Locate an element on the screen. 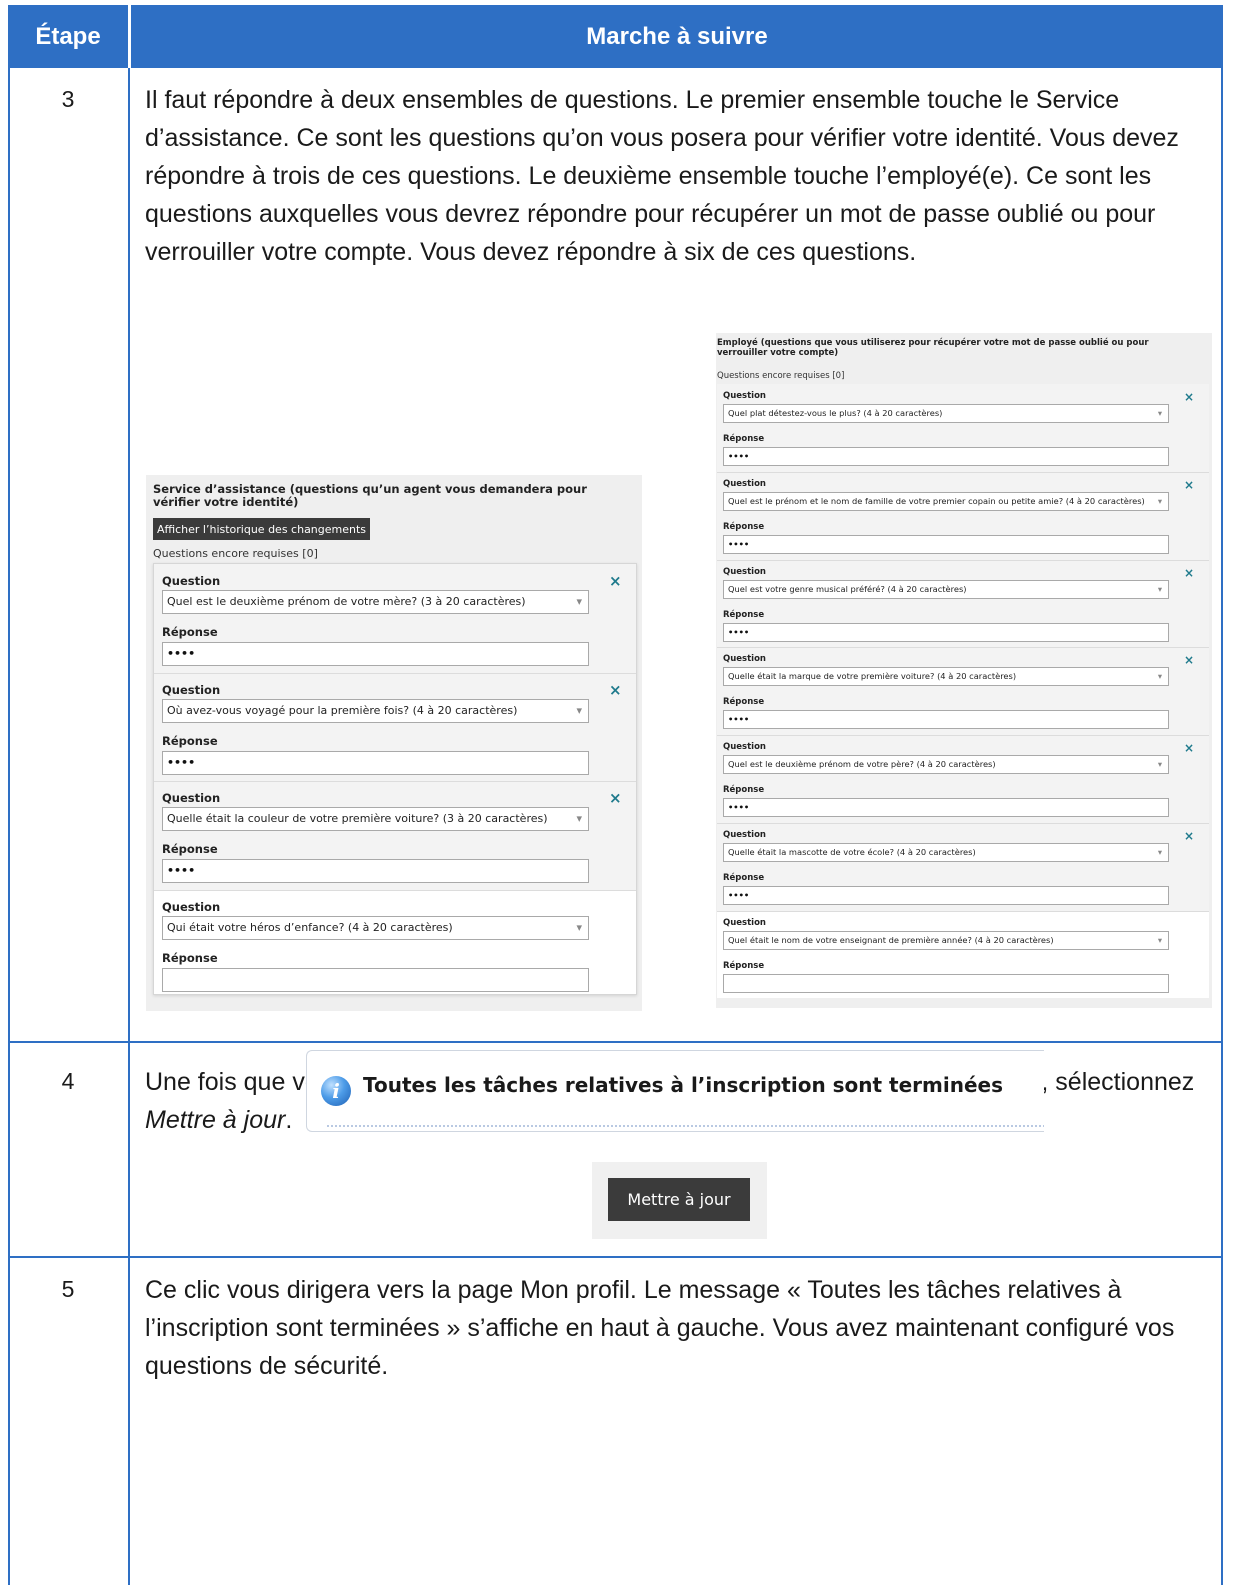  column-header-step: Étape is located at coordinates (68, 36).